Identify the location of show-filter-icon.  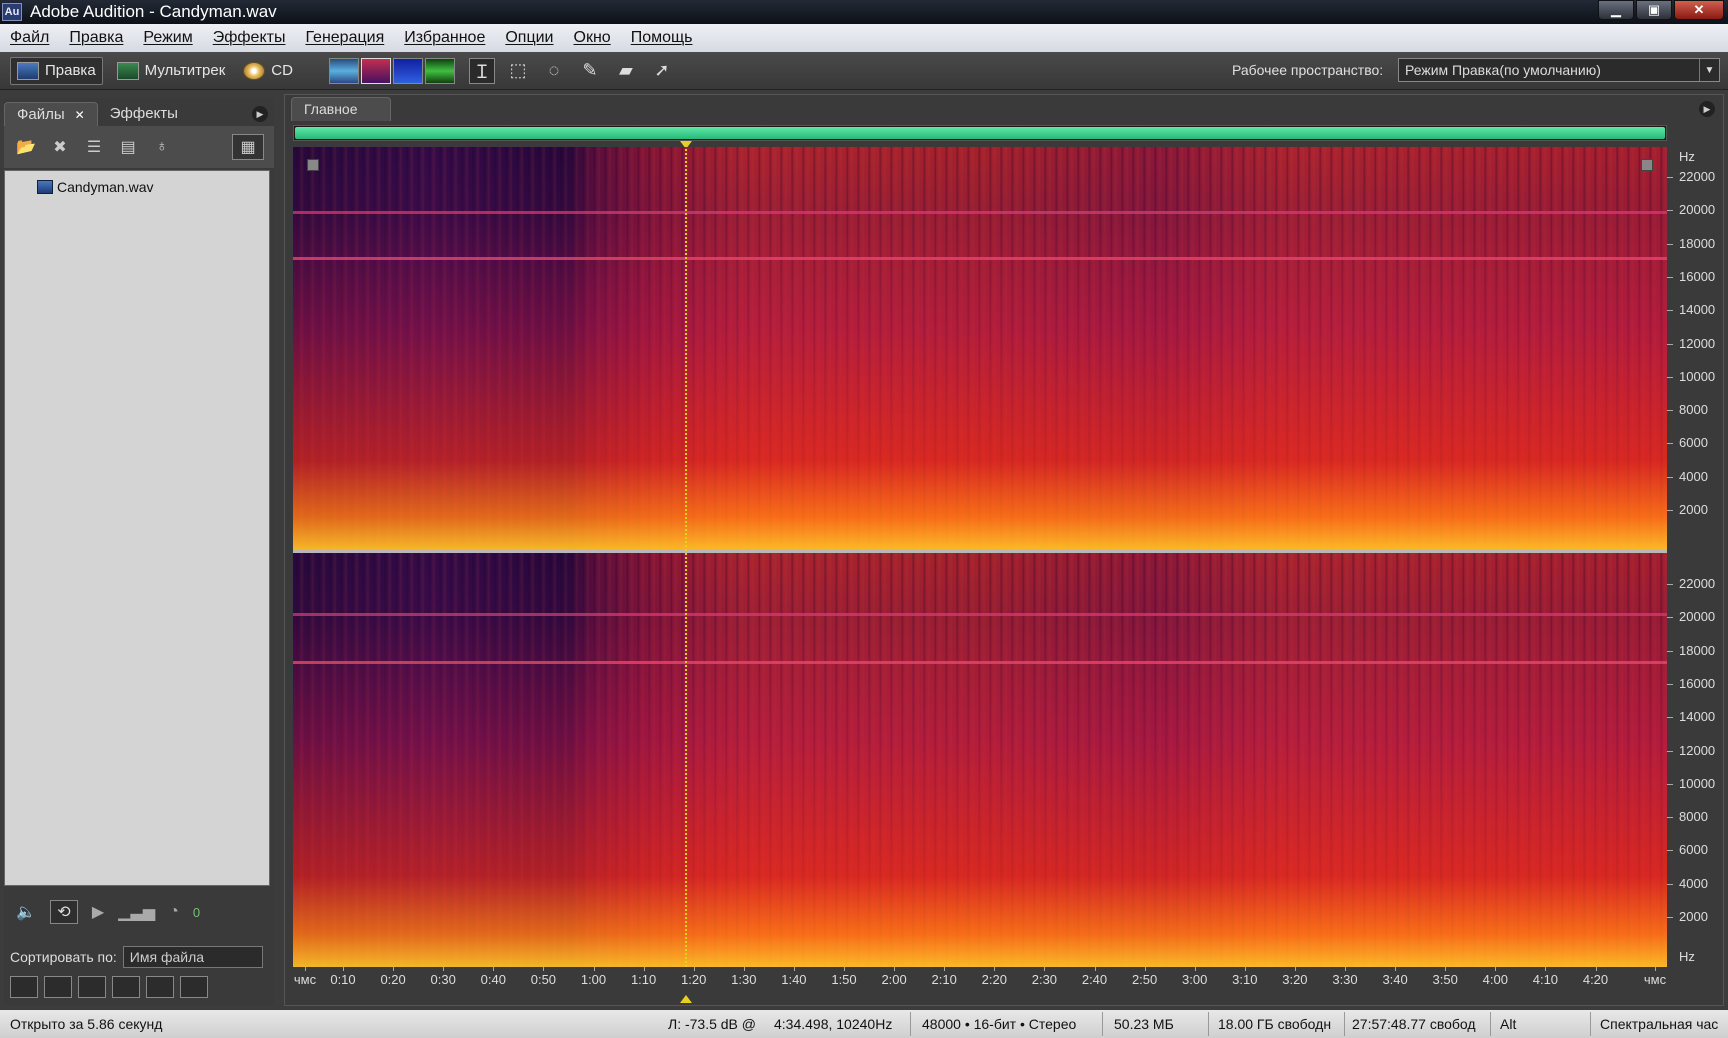
(160, 987).